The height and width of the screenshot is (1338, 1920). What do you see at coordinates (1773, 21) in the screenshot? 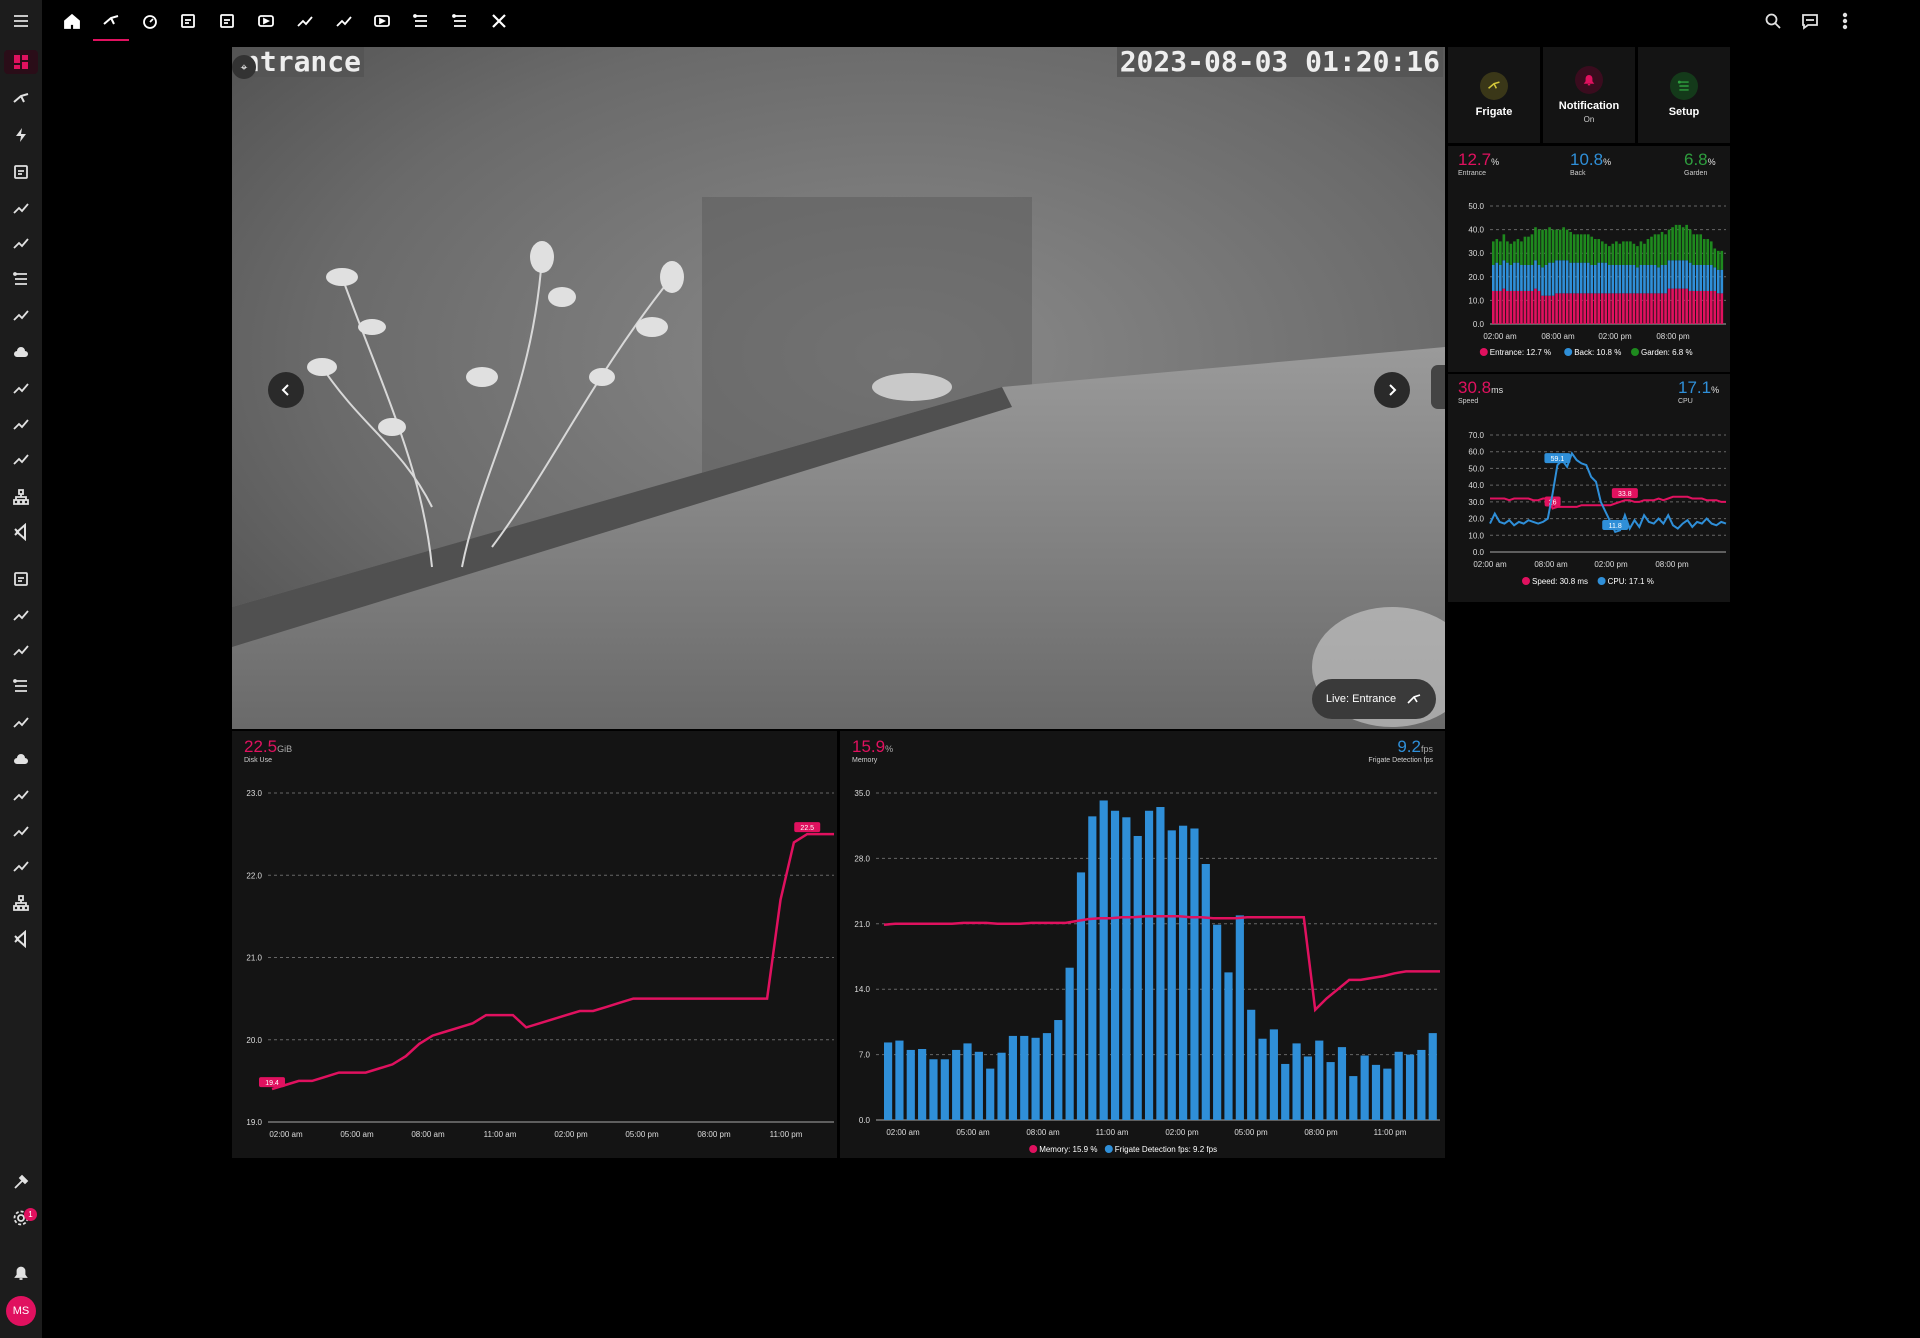
I see `search-button` at bounding box center [1773, 21].